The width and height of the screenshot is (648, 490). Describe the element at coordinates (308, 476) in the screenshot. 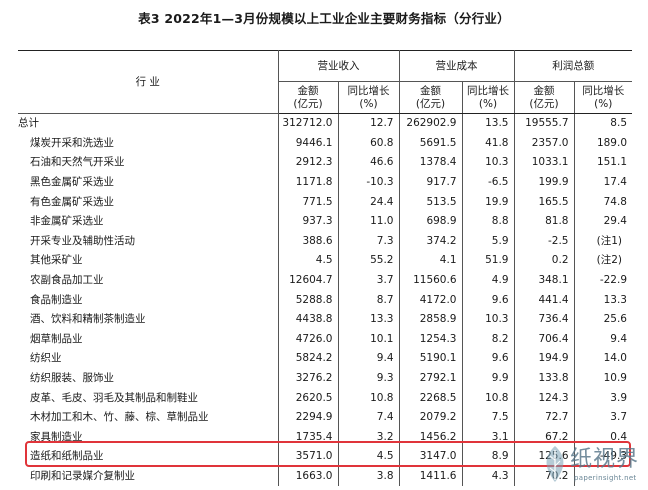

I see `revenue-amount-cell: 1663.0` at that location.